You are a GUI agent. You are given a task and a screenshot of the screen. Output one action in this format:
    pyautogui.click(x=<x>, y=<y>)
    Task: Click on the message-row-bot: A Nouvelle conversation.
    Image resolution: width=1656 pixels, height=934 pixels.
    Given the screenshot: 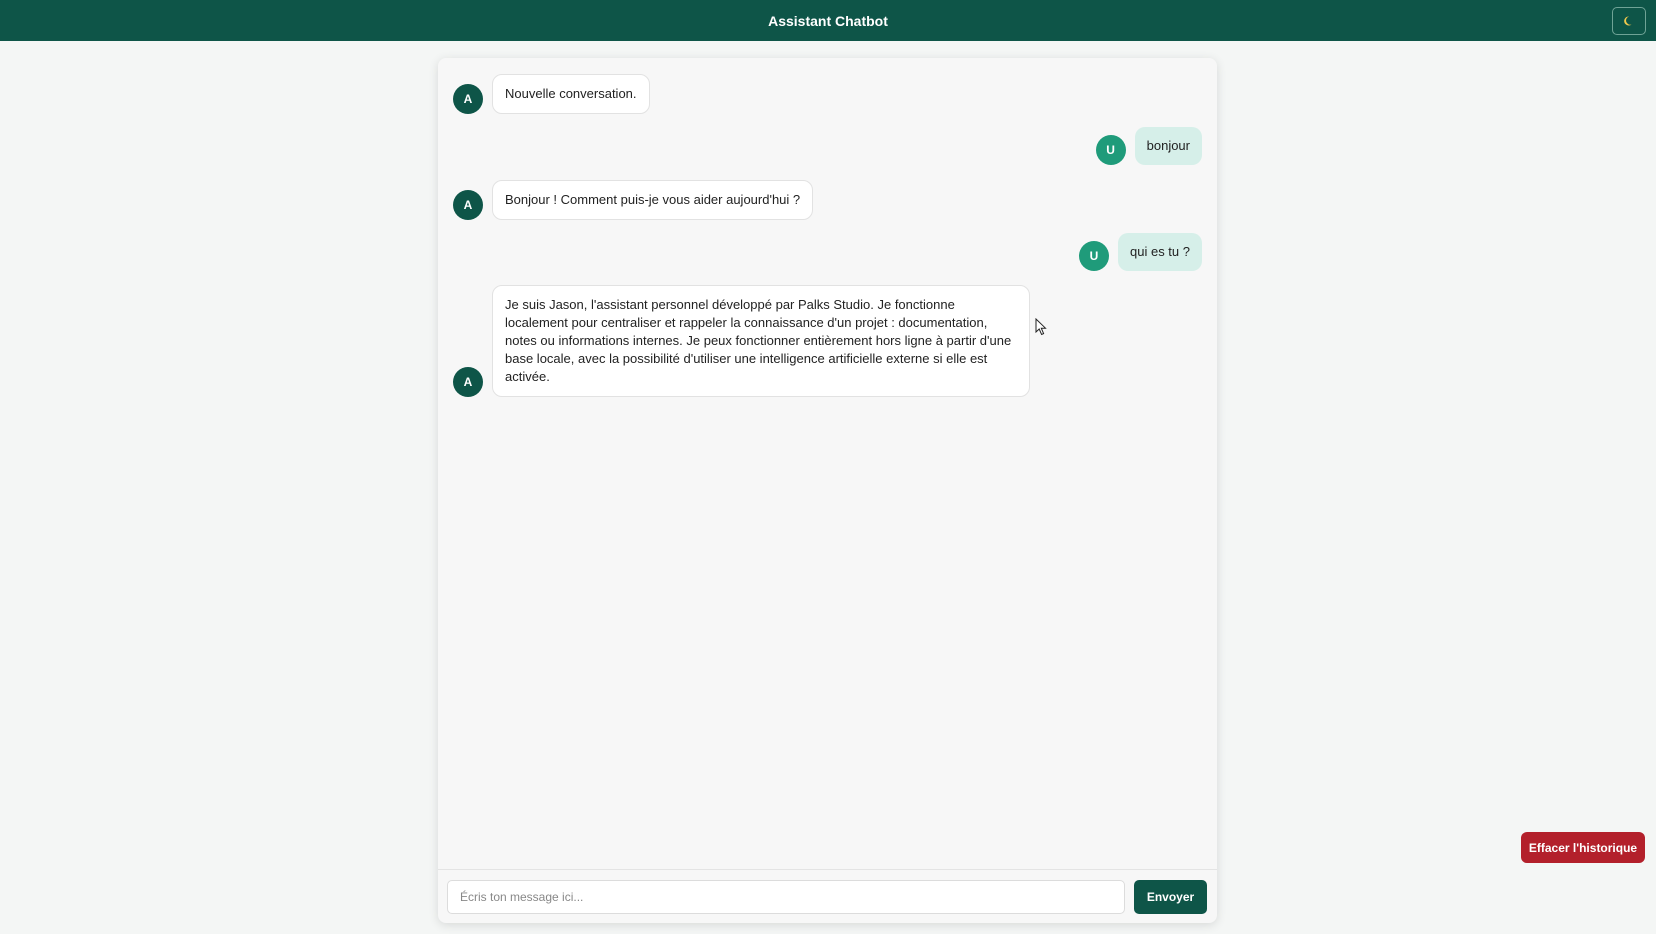 What is the action you would take?
    pyautogui.click(x=551, y=94)
    